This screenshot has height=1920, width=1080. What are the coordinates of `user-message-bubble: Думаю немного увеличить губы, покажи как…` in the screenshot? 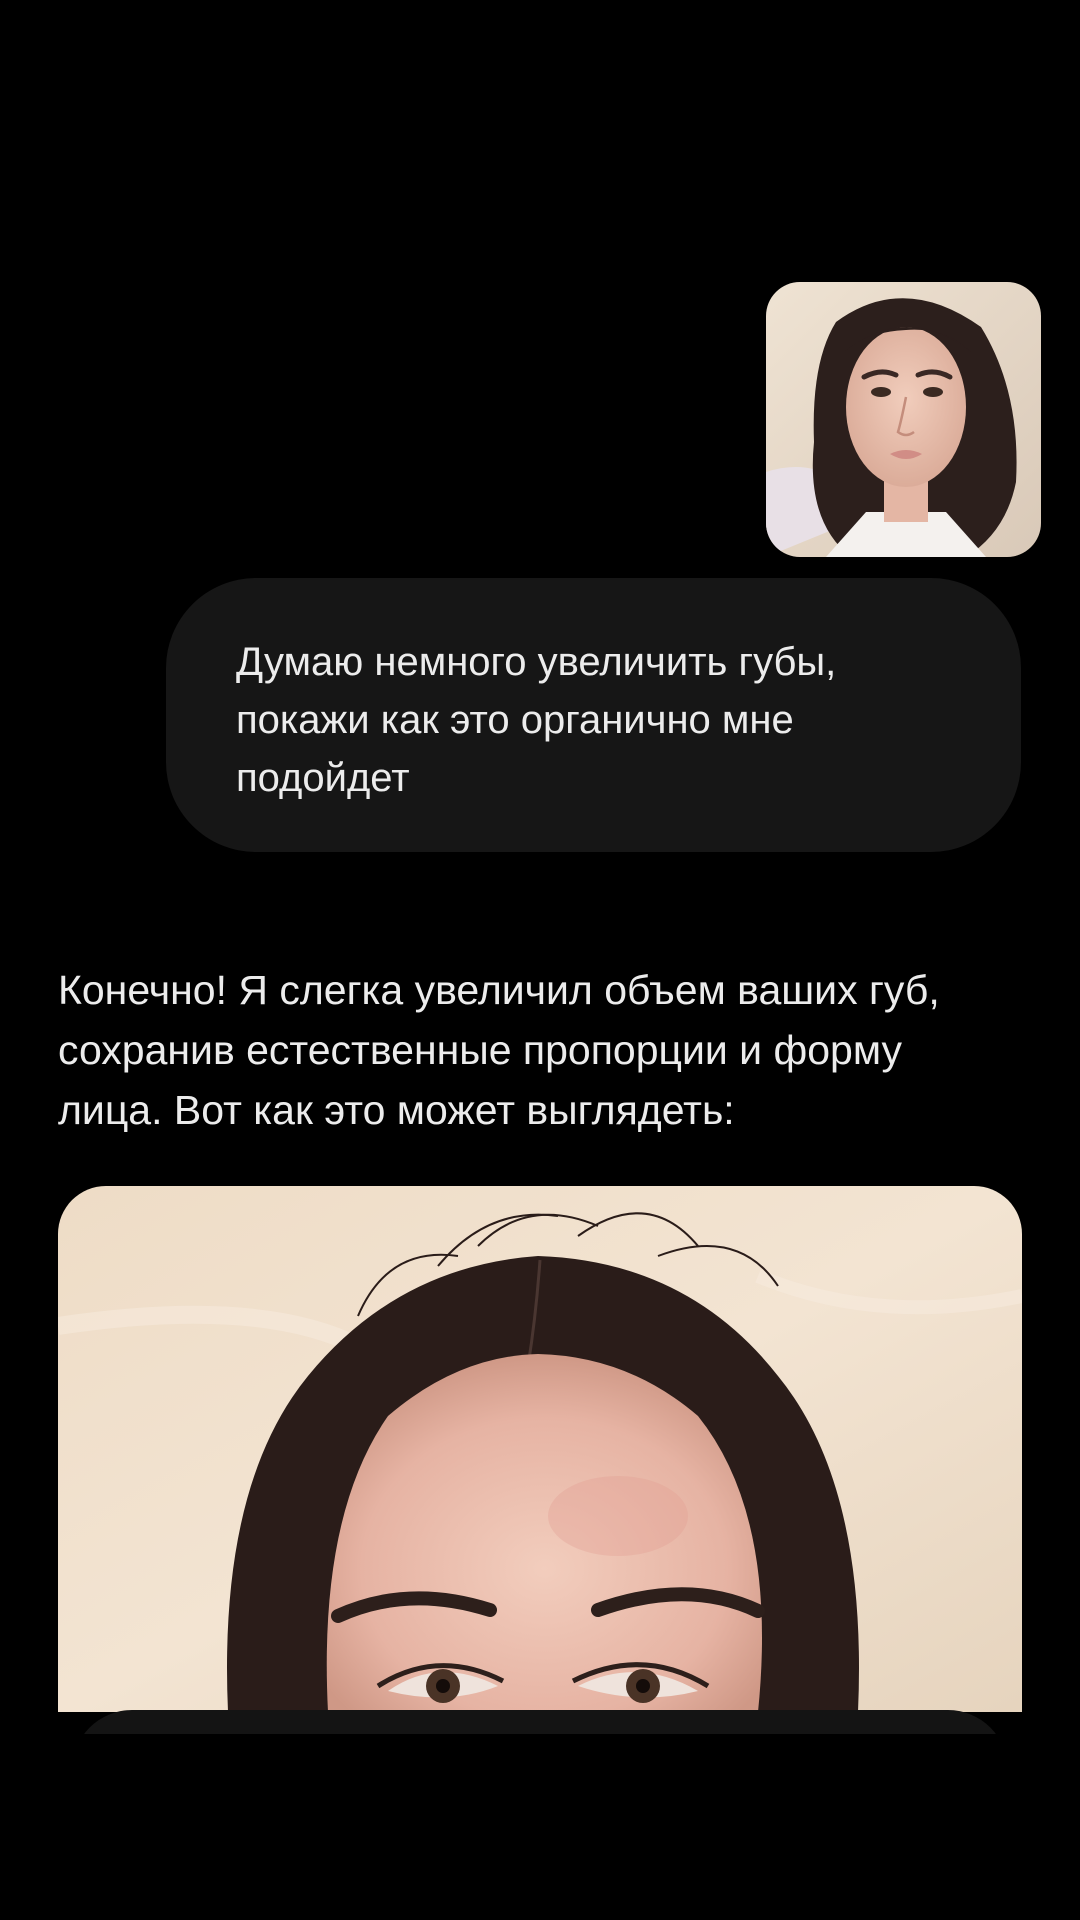 It's located at (593, 715).